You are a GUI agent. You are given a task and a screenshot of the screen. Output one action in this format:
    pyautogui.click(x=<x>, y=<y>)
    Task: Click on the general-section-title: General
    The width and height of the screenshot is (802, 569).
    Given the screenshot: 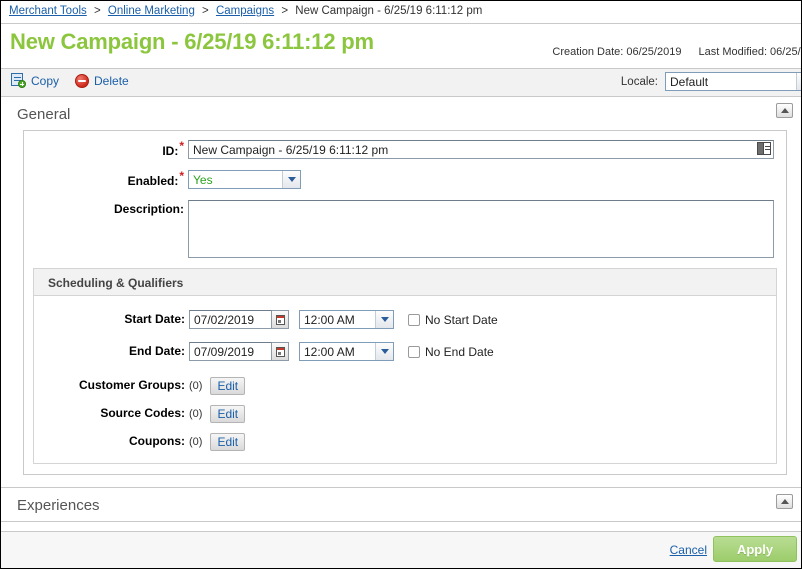 What is the action you would take?
    pyautogui.click(x=44, y=114)
    